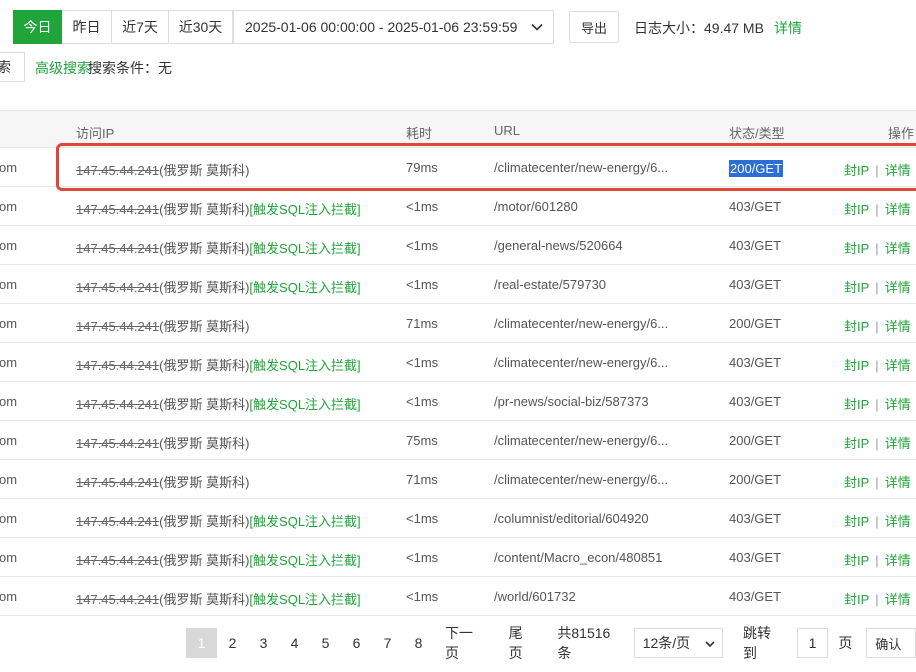 The height and width of the screenshot is (672, 916). I want to click on search-button: 索, so click(12, 67).